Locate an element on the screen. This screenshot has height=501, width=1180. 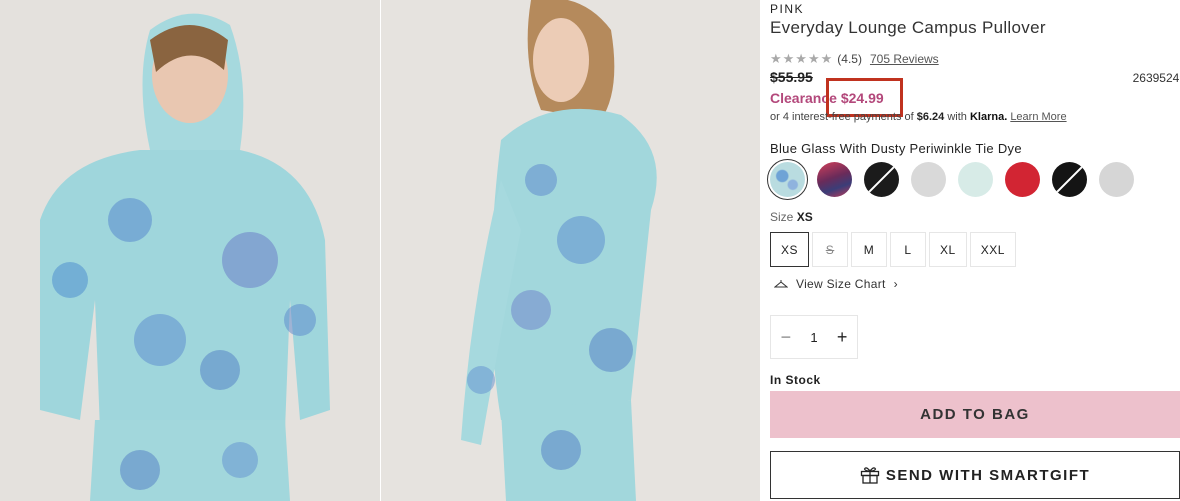
size-option-xs: XS is located at coordinates (790, 249).